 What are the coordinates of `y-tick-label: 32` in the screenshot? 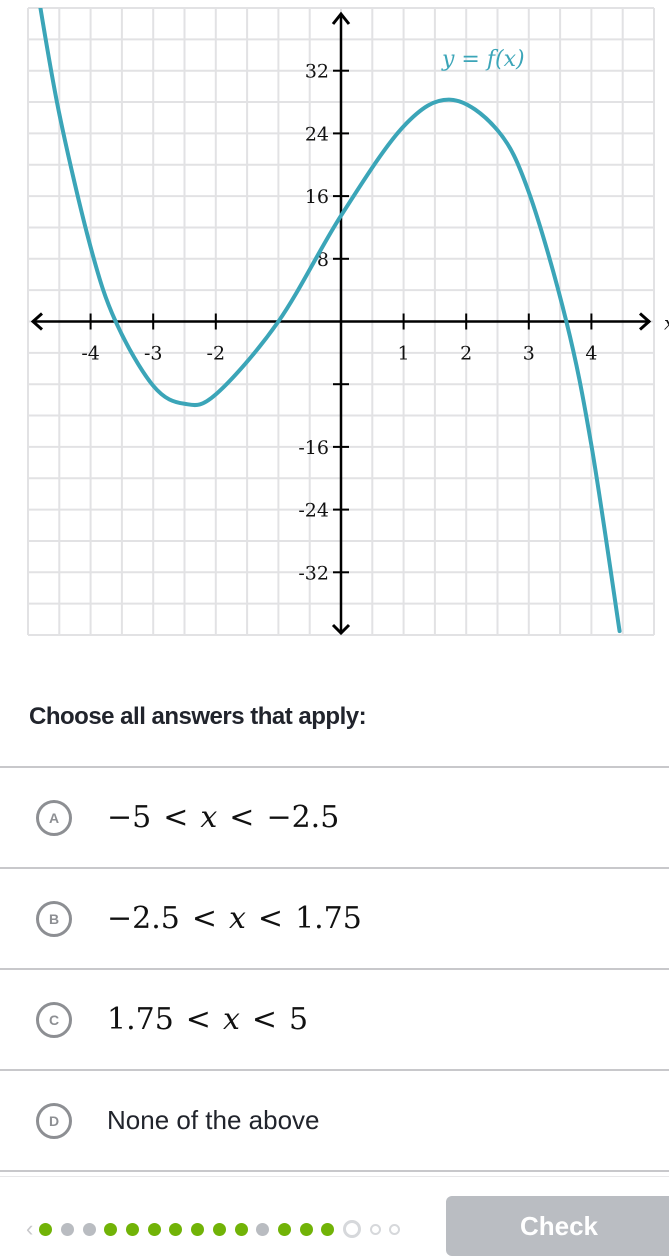 It's located at (317, 72).